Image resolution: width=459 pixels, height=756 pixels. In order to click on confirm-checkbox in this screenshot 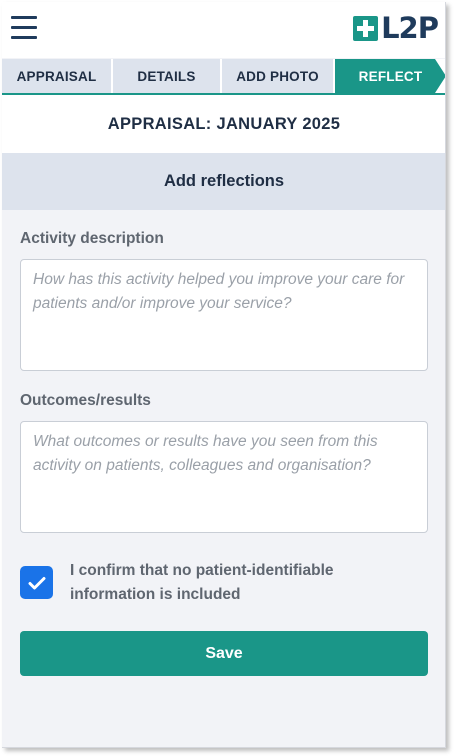, I will do `click(36, 582)`.